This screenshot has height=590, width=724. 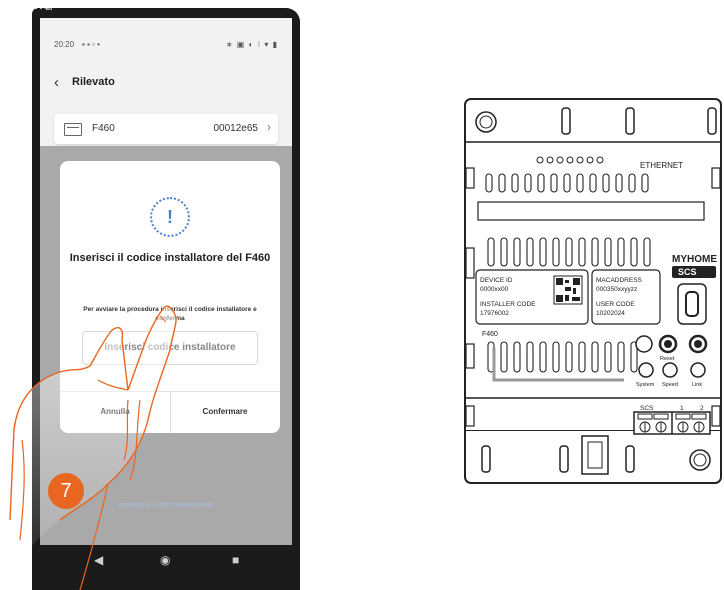 What do you see at coordinates (494, 289) in the screenshot?
I see `device-id-value: 0000xx00` at bounding box center [494, 289].